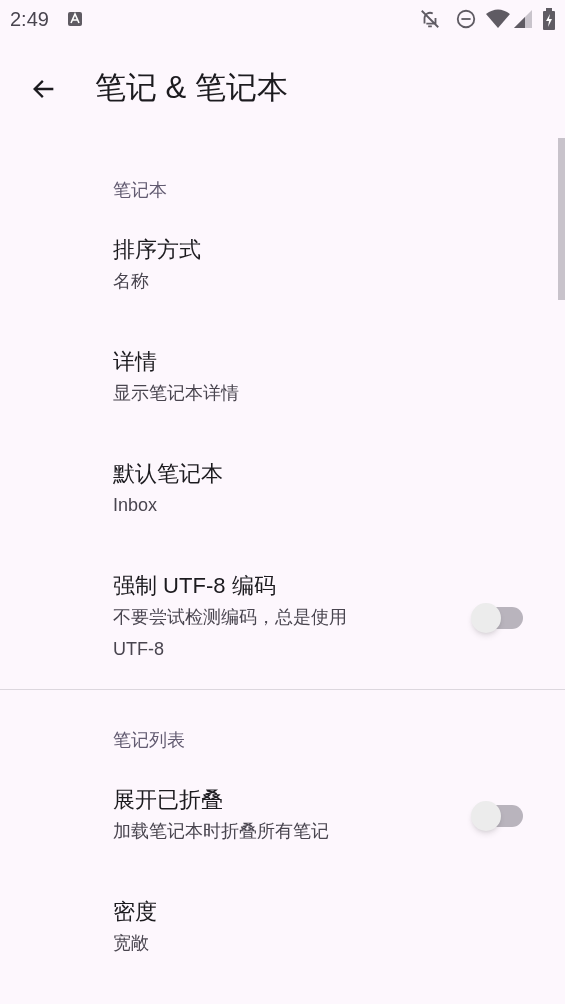  I want to click on setting-summary: 不要尝试检测编码，总是使用 UTF-8, so click(230, 633).